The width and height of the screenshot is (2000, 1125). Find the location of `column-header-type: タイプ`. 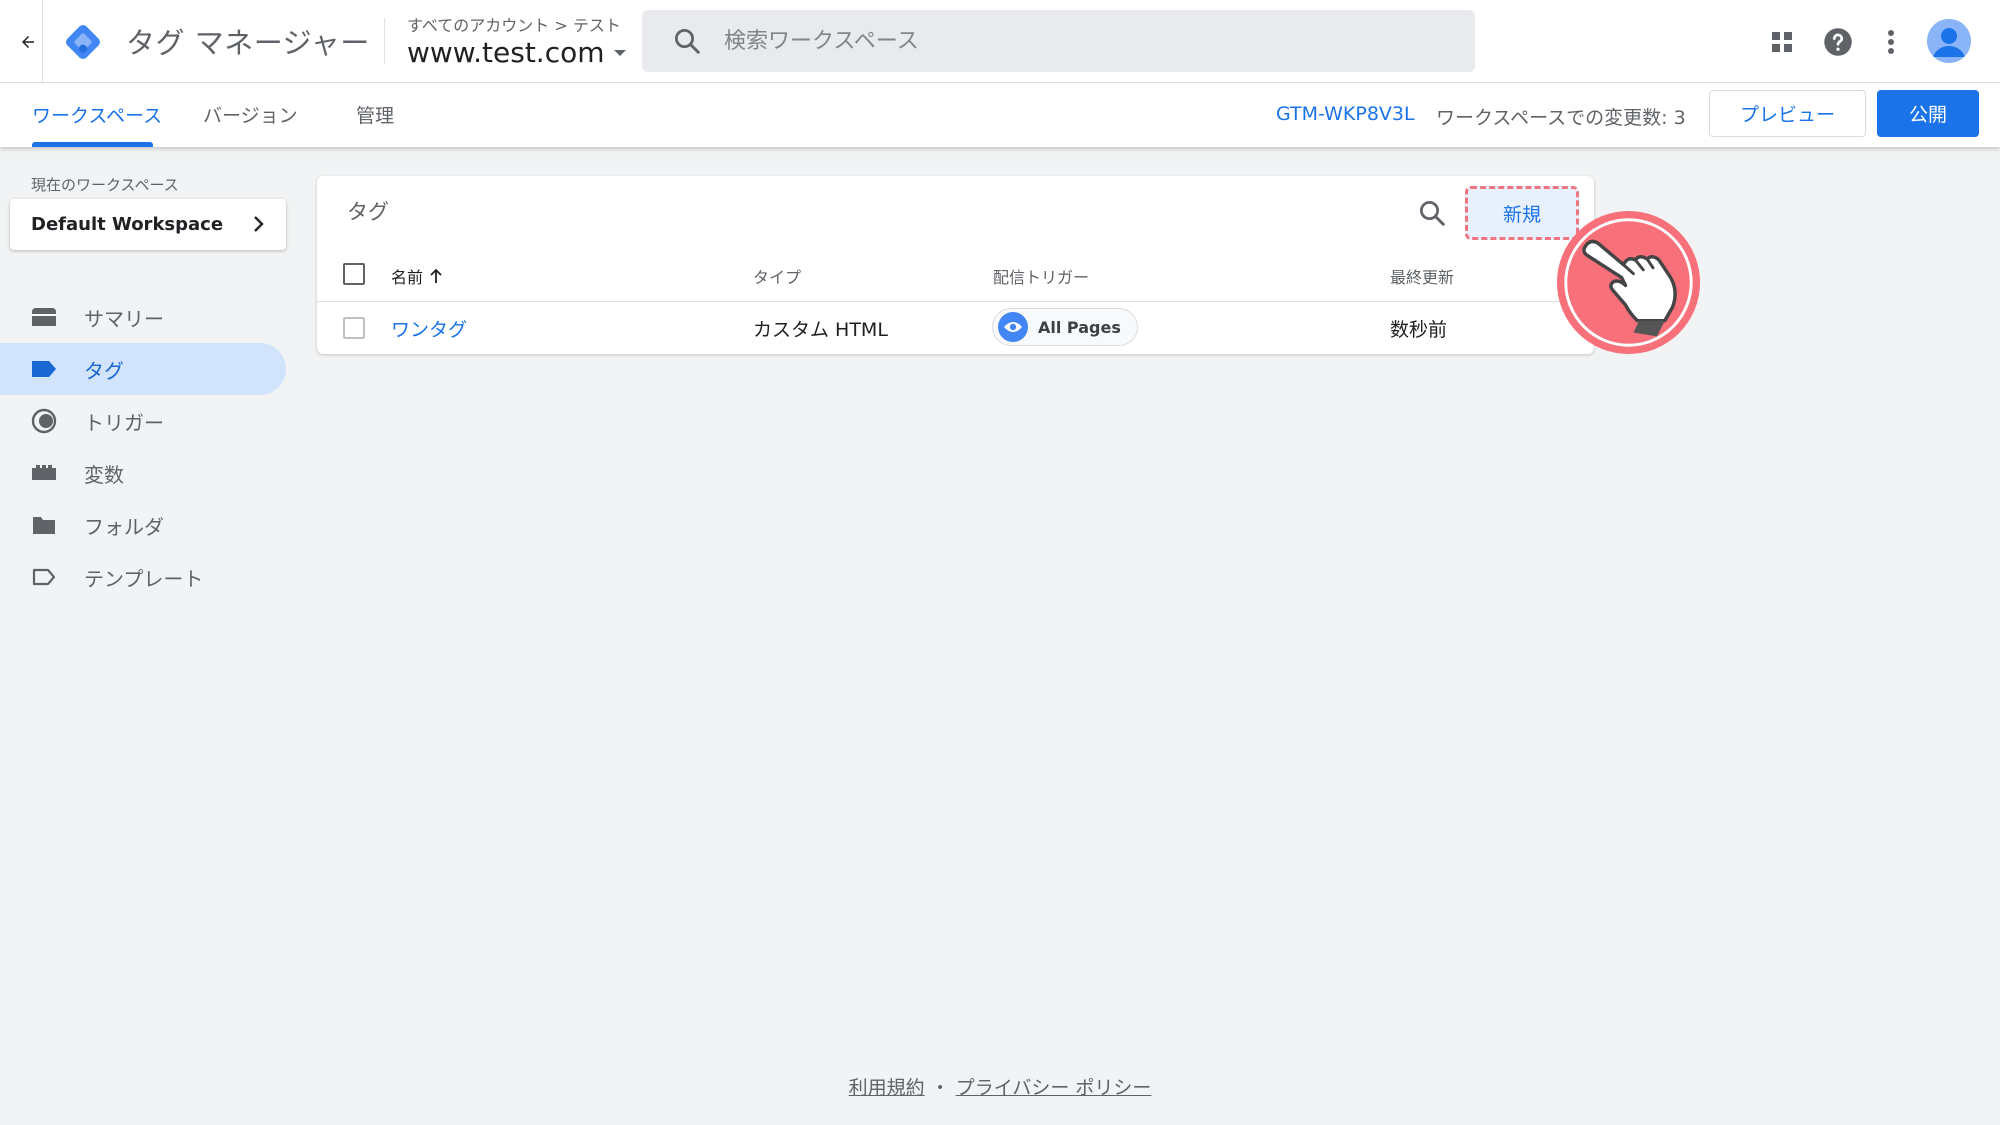

column-header-type: タイプ is located at coordinates (777, 276).